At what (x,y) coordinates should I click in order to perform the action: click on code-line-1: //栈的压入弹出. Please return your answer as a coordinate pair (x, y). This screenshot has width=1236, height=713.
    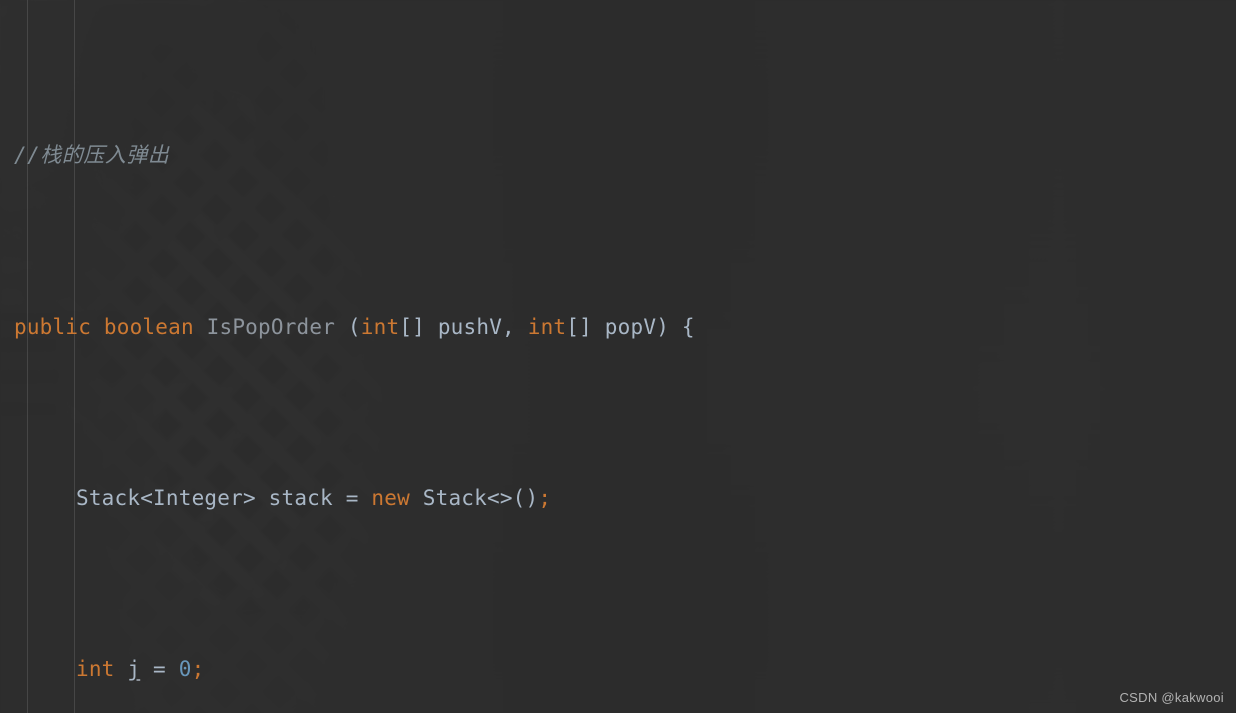
    Looking at the image, I should click on (618, 155).